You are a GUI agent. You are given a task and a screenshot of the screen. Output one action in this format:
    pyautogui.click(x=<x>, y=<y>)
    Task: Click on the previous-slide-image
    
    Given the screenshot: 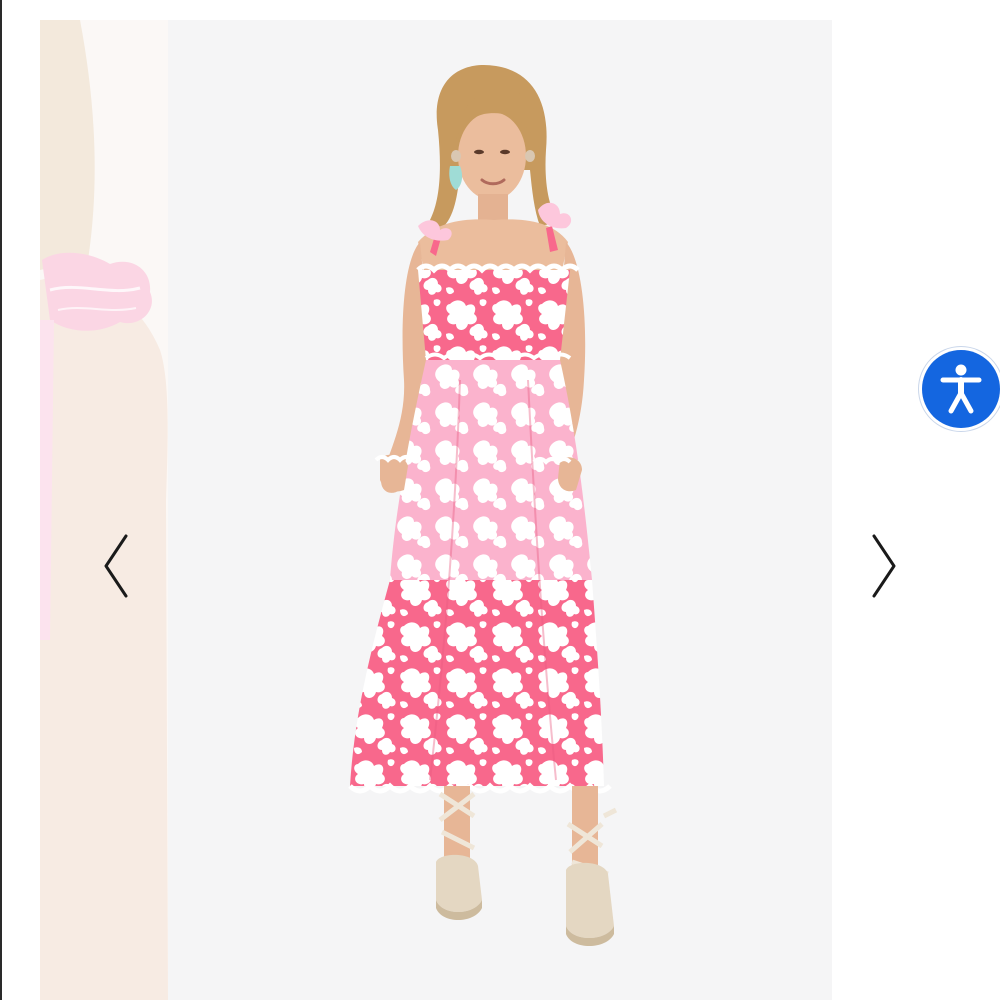 What is the action you would take?
    pyautogui.click(x=104, y=510)
    